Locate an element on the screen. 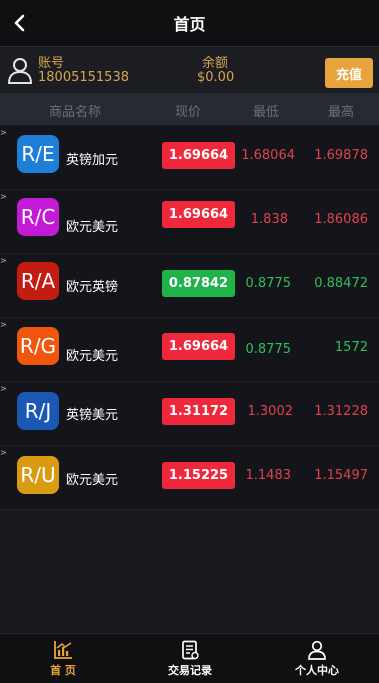 The image size is (379, 683). current-price: 1.31172 is located at coordinates (198, 411).